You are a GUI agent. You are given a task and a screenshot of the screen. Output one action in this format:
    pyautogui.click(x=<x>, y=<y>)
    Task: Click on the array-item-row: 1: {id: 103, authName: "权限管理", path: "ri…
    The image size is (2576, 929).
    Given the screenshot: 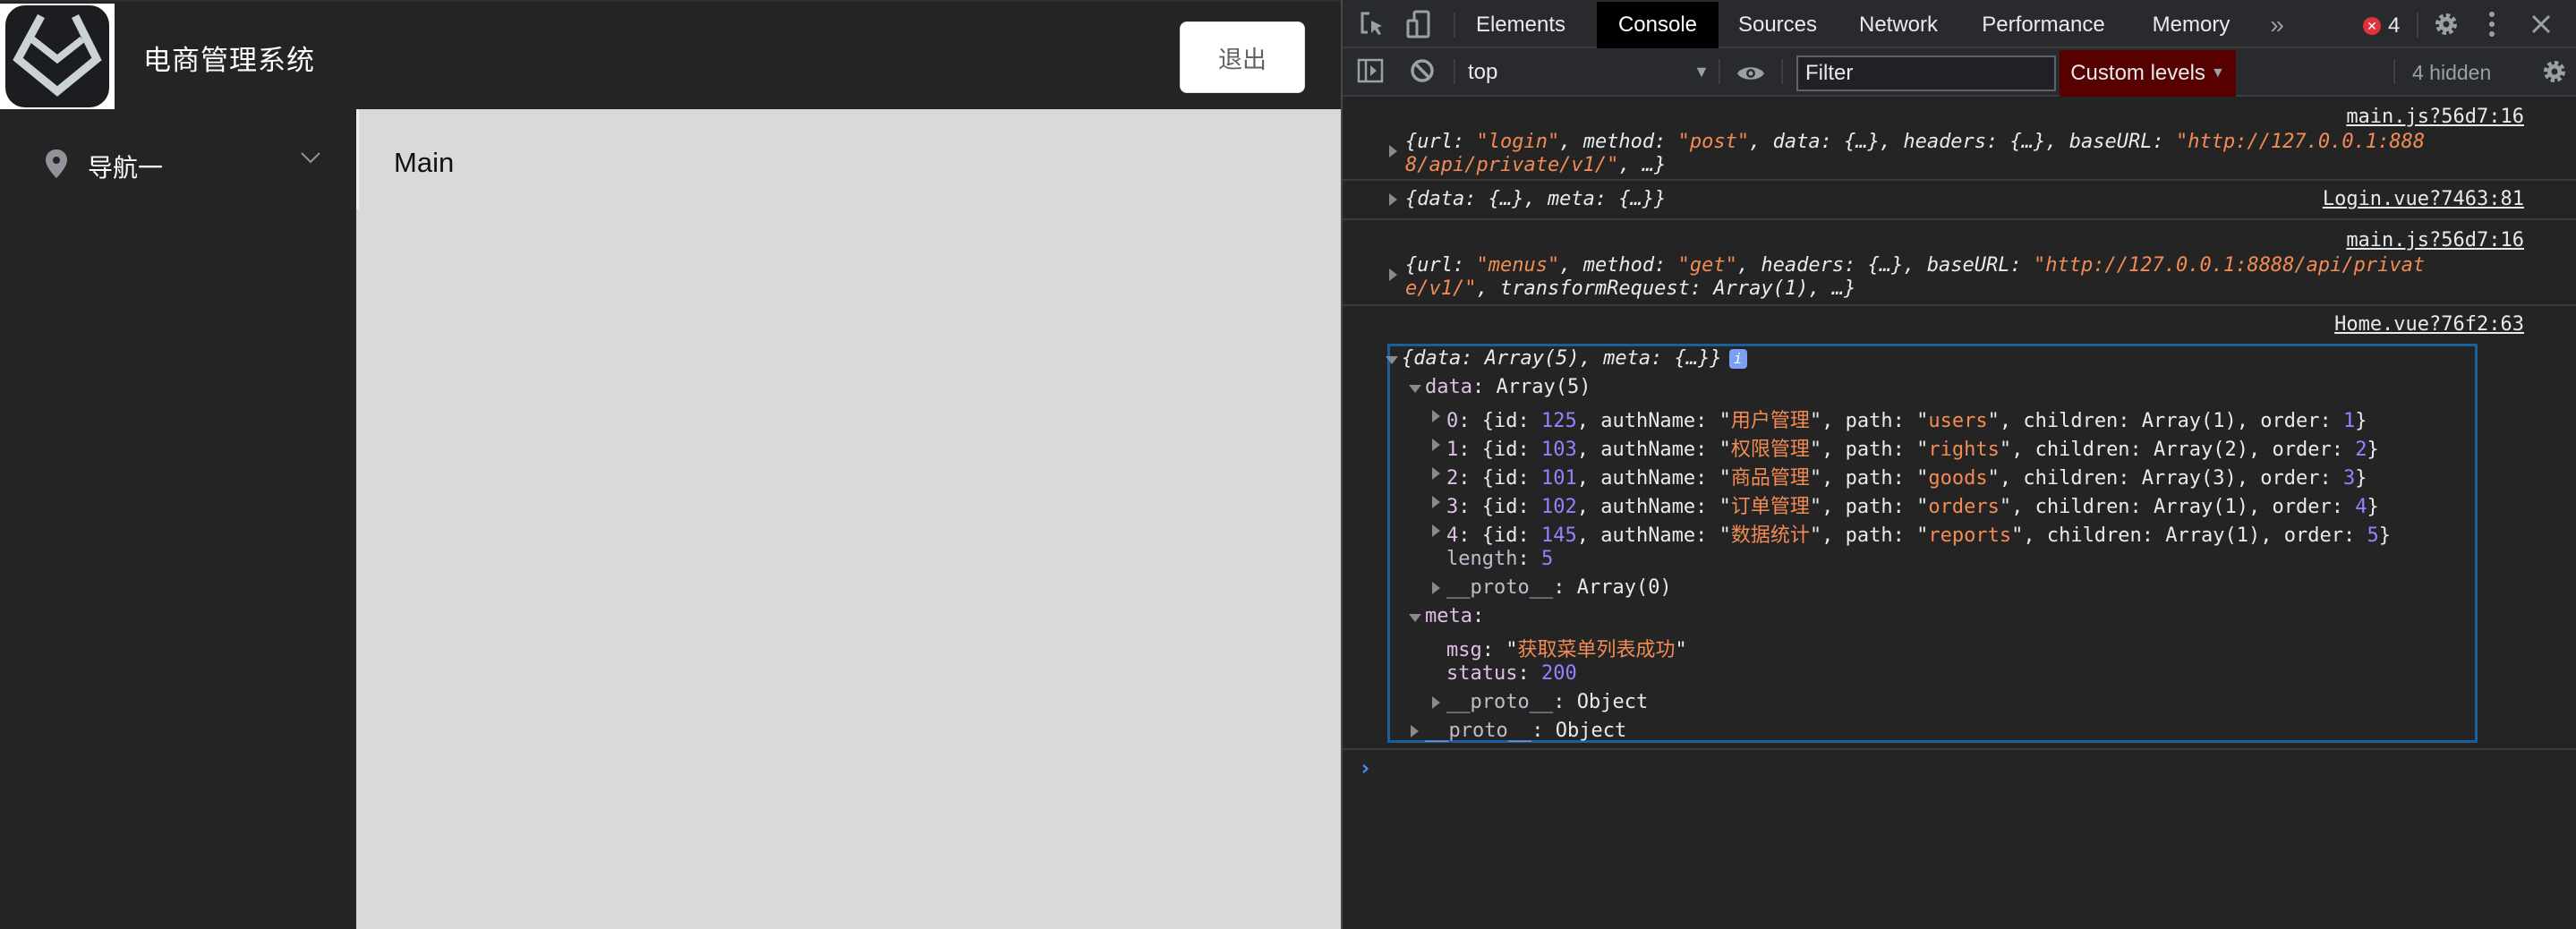 What is the action you would take?
    pyautogui.click(x=1912, y=447)
    